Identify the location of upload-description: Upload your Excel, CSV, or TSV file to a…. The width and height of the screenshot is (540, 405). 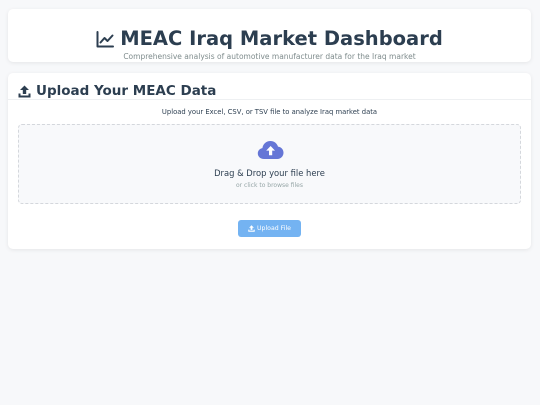
(269, 112).